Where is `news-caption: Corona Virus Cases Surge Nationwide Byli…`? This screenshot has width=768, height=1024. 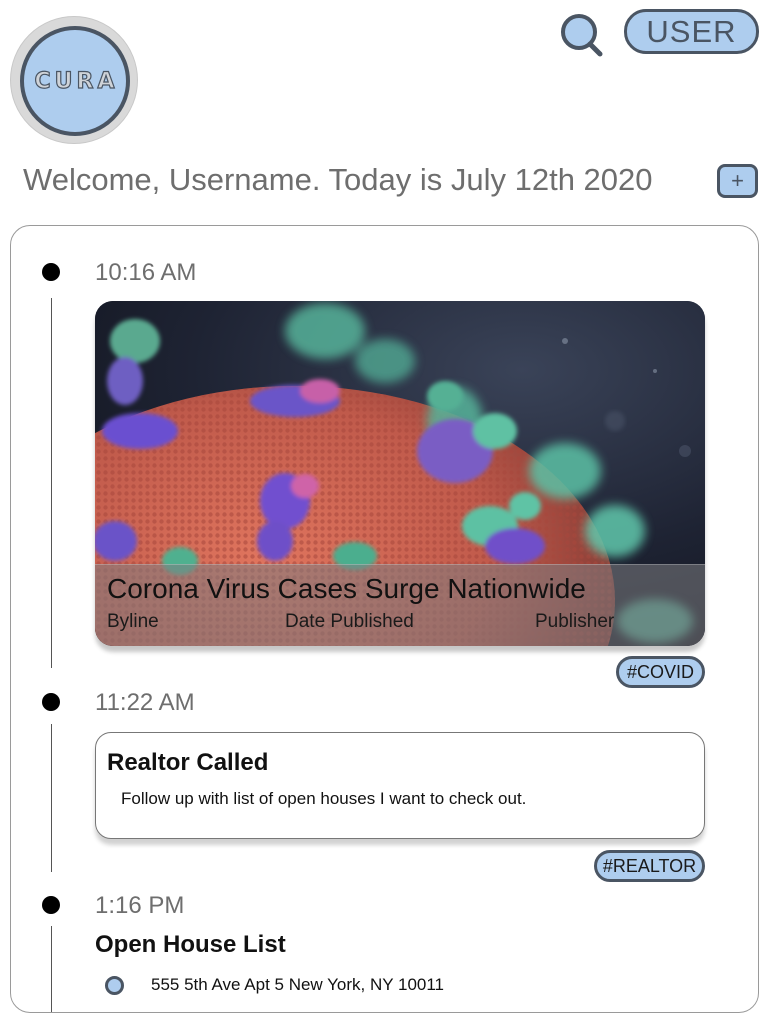 news-caption: Corona Virus Cases Surge Nationwide Byli… is located at coordinates (400, 605).